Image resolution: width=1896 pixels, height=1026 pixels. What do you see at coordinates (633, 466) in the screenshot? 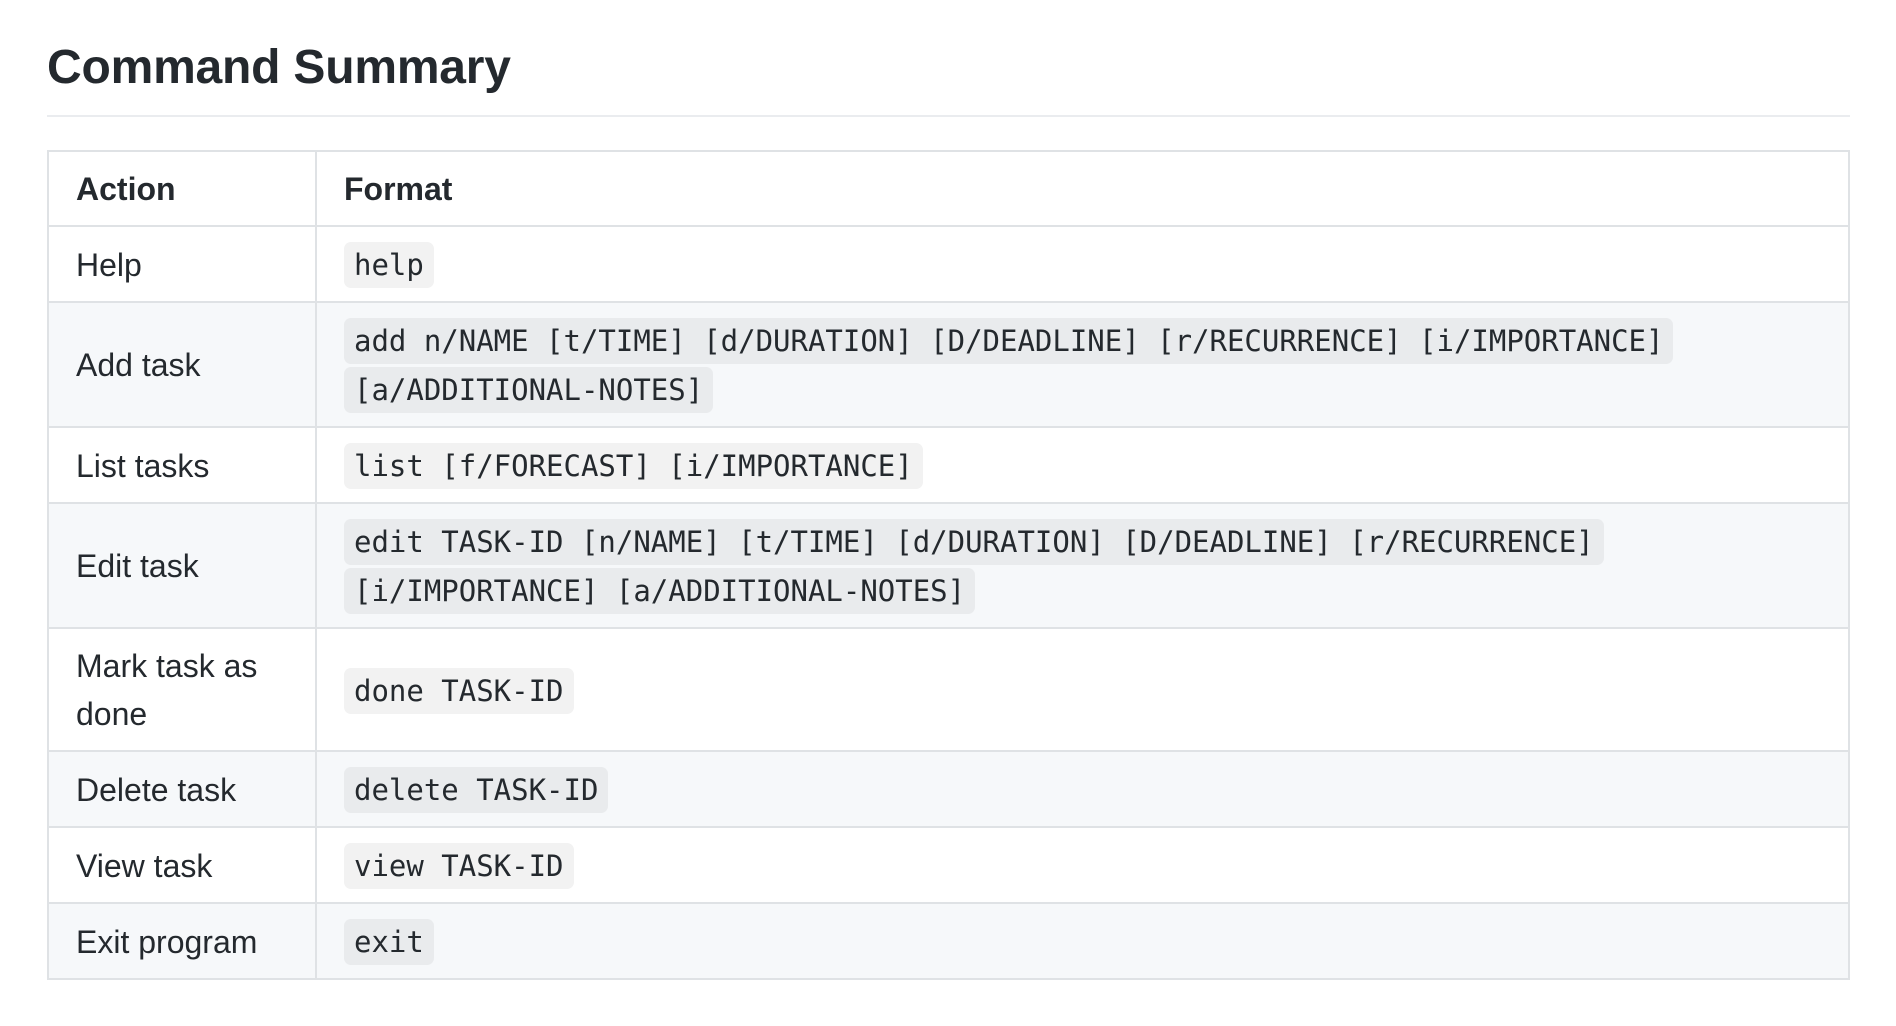
I see `command-format-code: list [f/FORECAST] [i/IMPORTANCE]` at bounding box center [633, 466].